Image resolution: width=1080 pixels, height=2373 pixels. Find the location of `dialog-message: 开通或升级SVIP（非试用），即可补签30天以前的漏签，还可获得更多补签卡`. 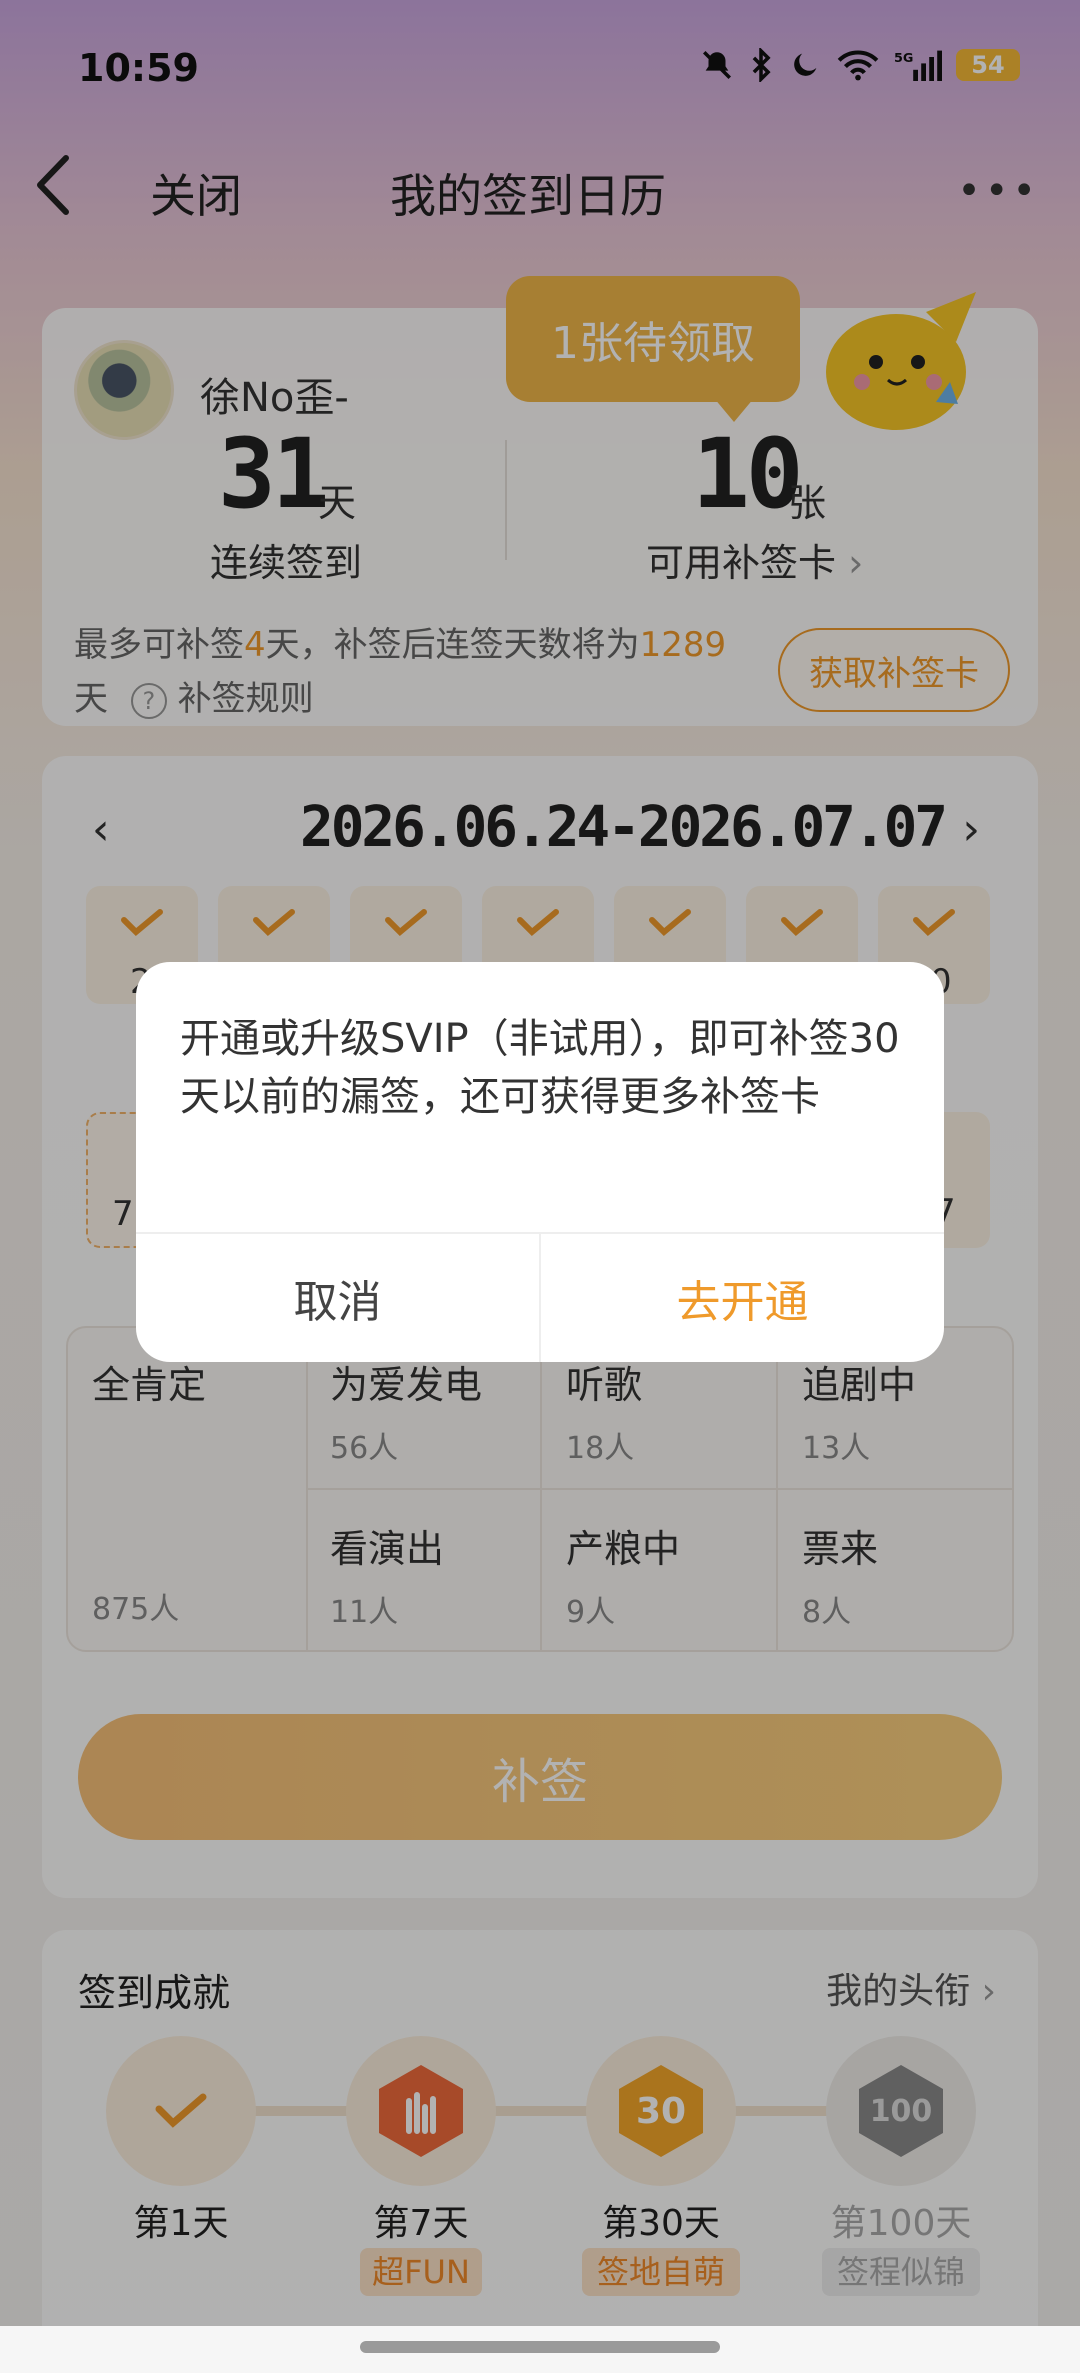

dialog-message: 开通或升级SVIP（非试用），即可补签30天以前的漏签，还可获得更多补签卡 is located at coordinates (540, 1068).